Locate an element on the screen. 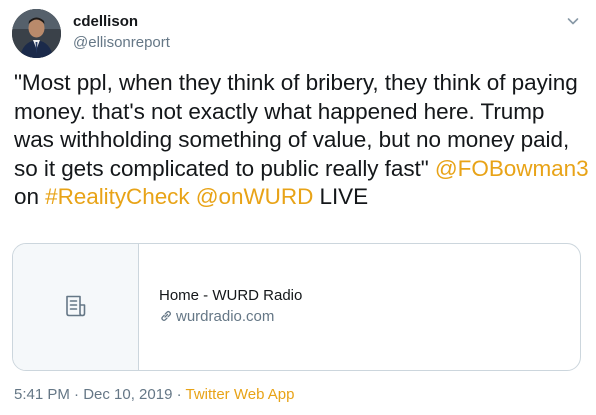 The image size is (596, 415). card-domain: wurdradio.com is located at coordinates (216, 317).